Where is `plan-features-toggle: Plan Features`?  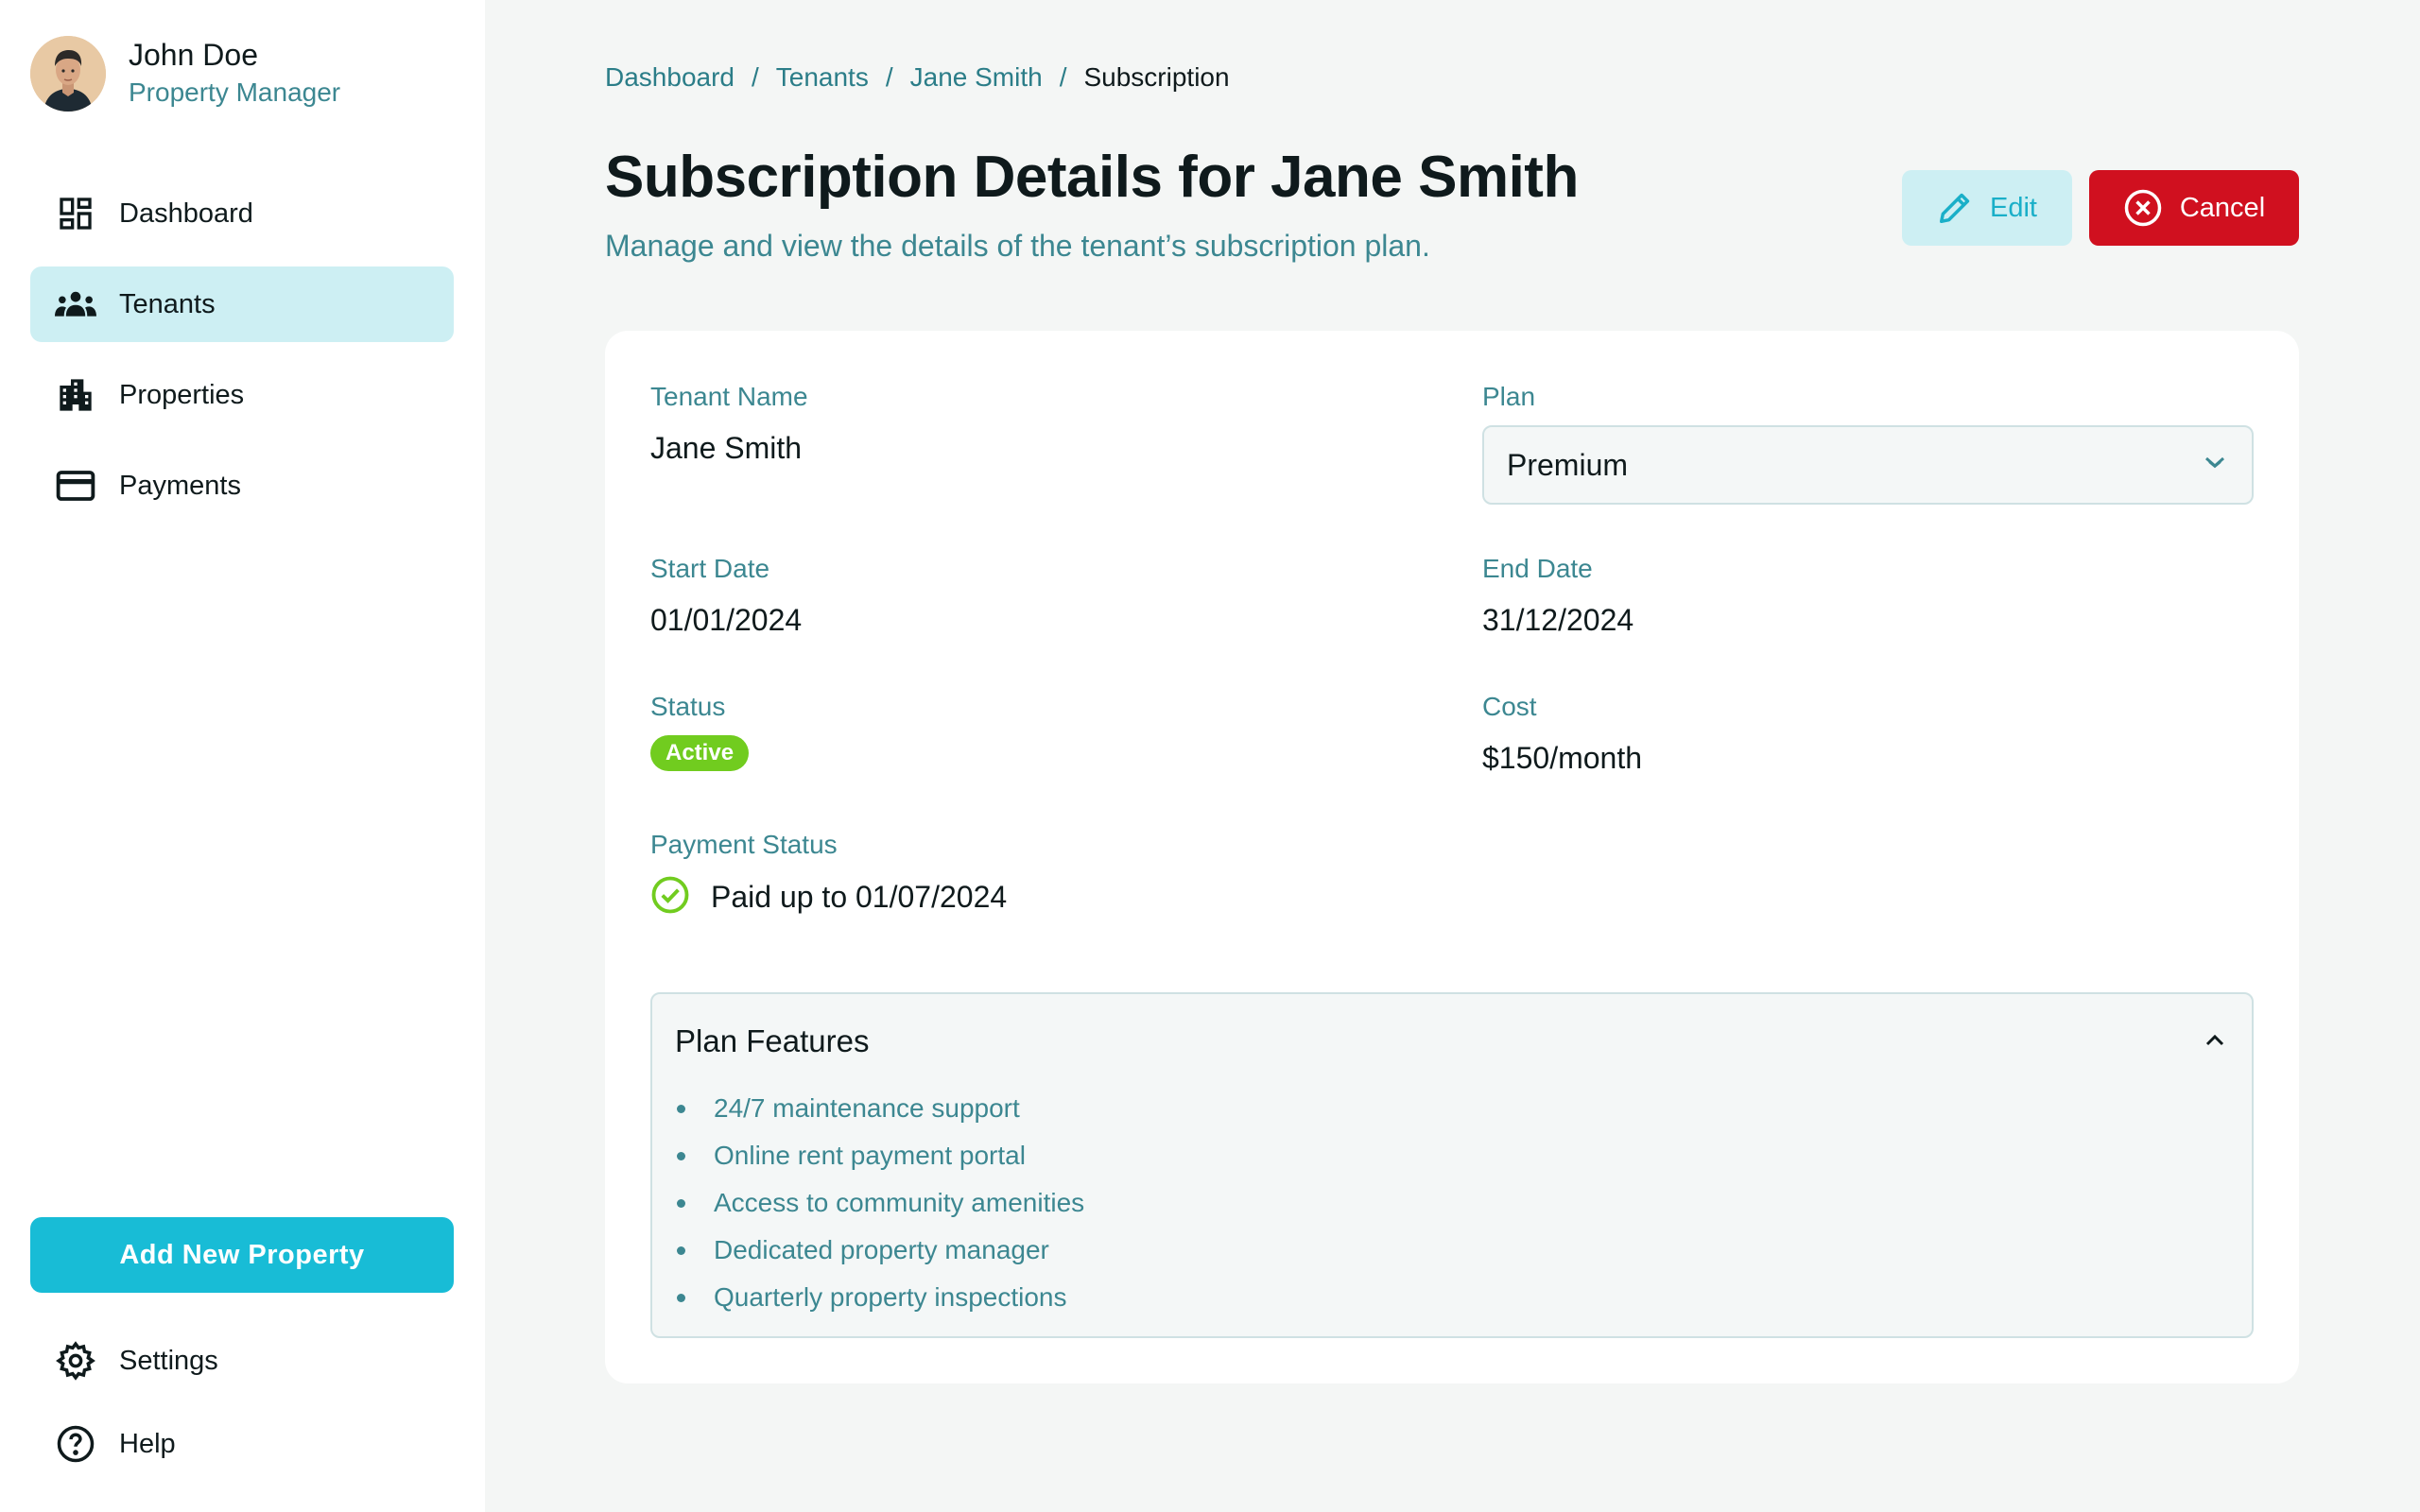
plan-features-toggle: Plan Features is located at coordinates (1452, 1041).